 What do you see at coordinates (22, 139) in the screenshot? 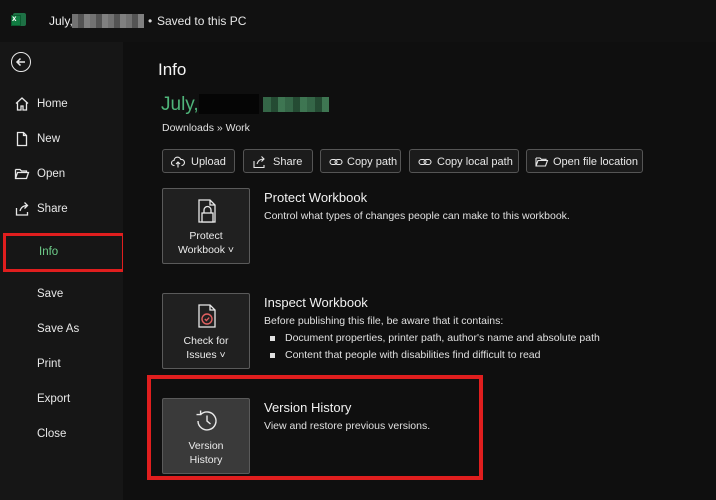
I see `new-document-icon` at bounding box center [22, 139].